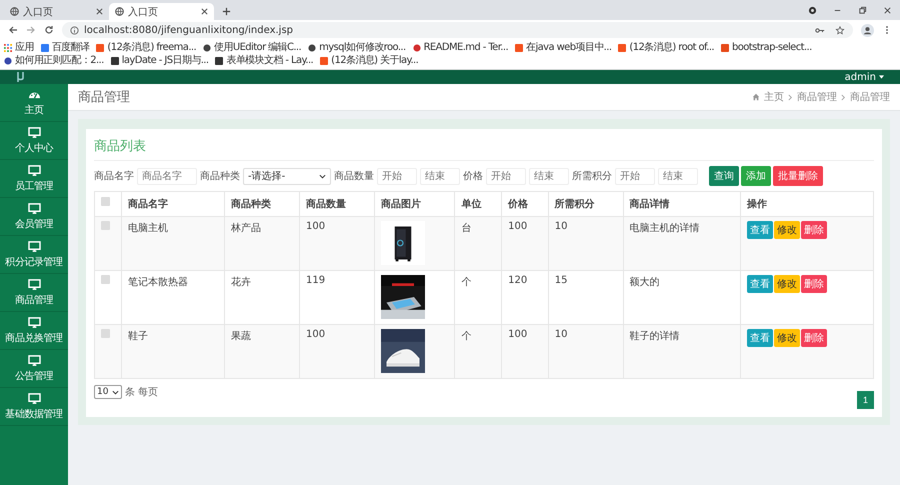  What do you see at coordinates (867, 30) in the screenshot?
I see `avatar-icon` at bounding box center [867, 30].